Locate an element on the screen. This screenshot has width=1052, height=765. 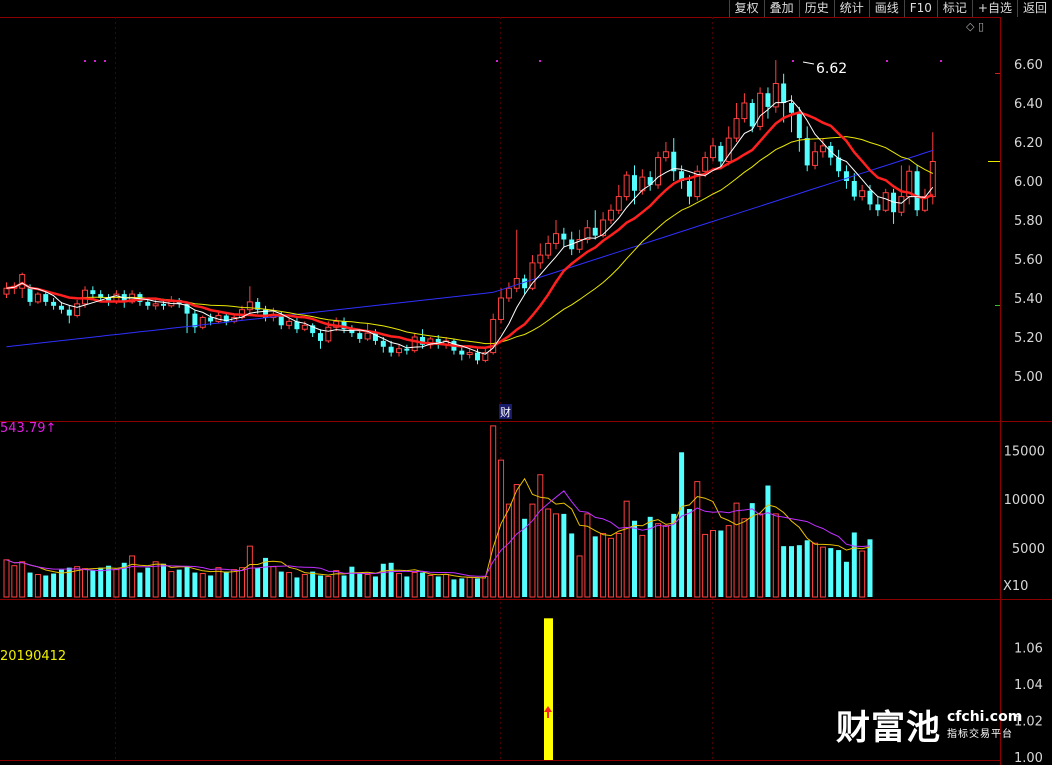
watermark-logo: 财富池 cfchi.com 指标交易平台 is located at coordinates (929, 724).